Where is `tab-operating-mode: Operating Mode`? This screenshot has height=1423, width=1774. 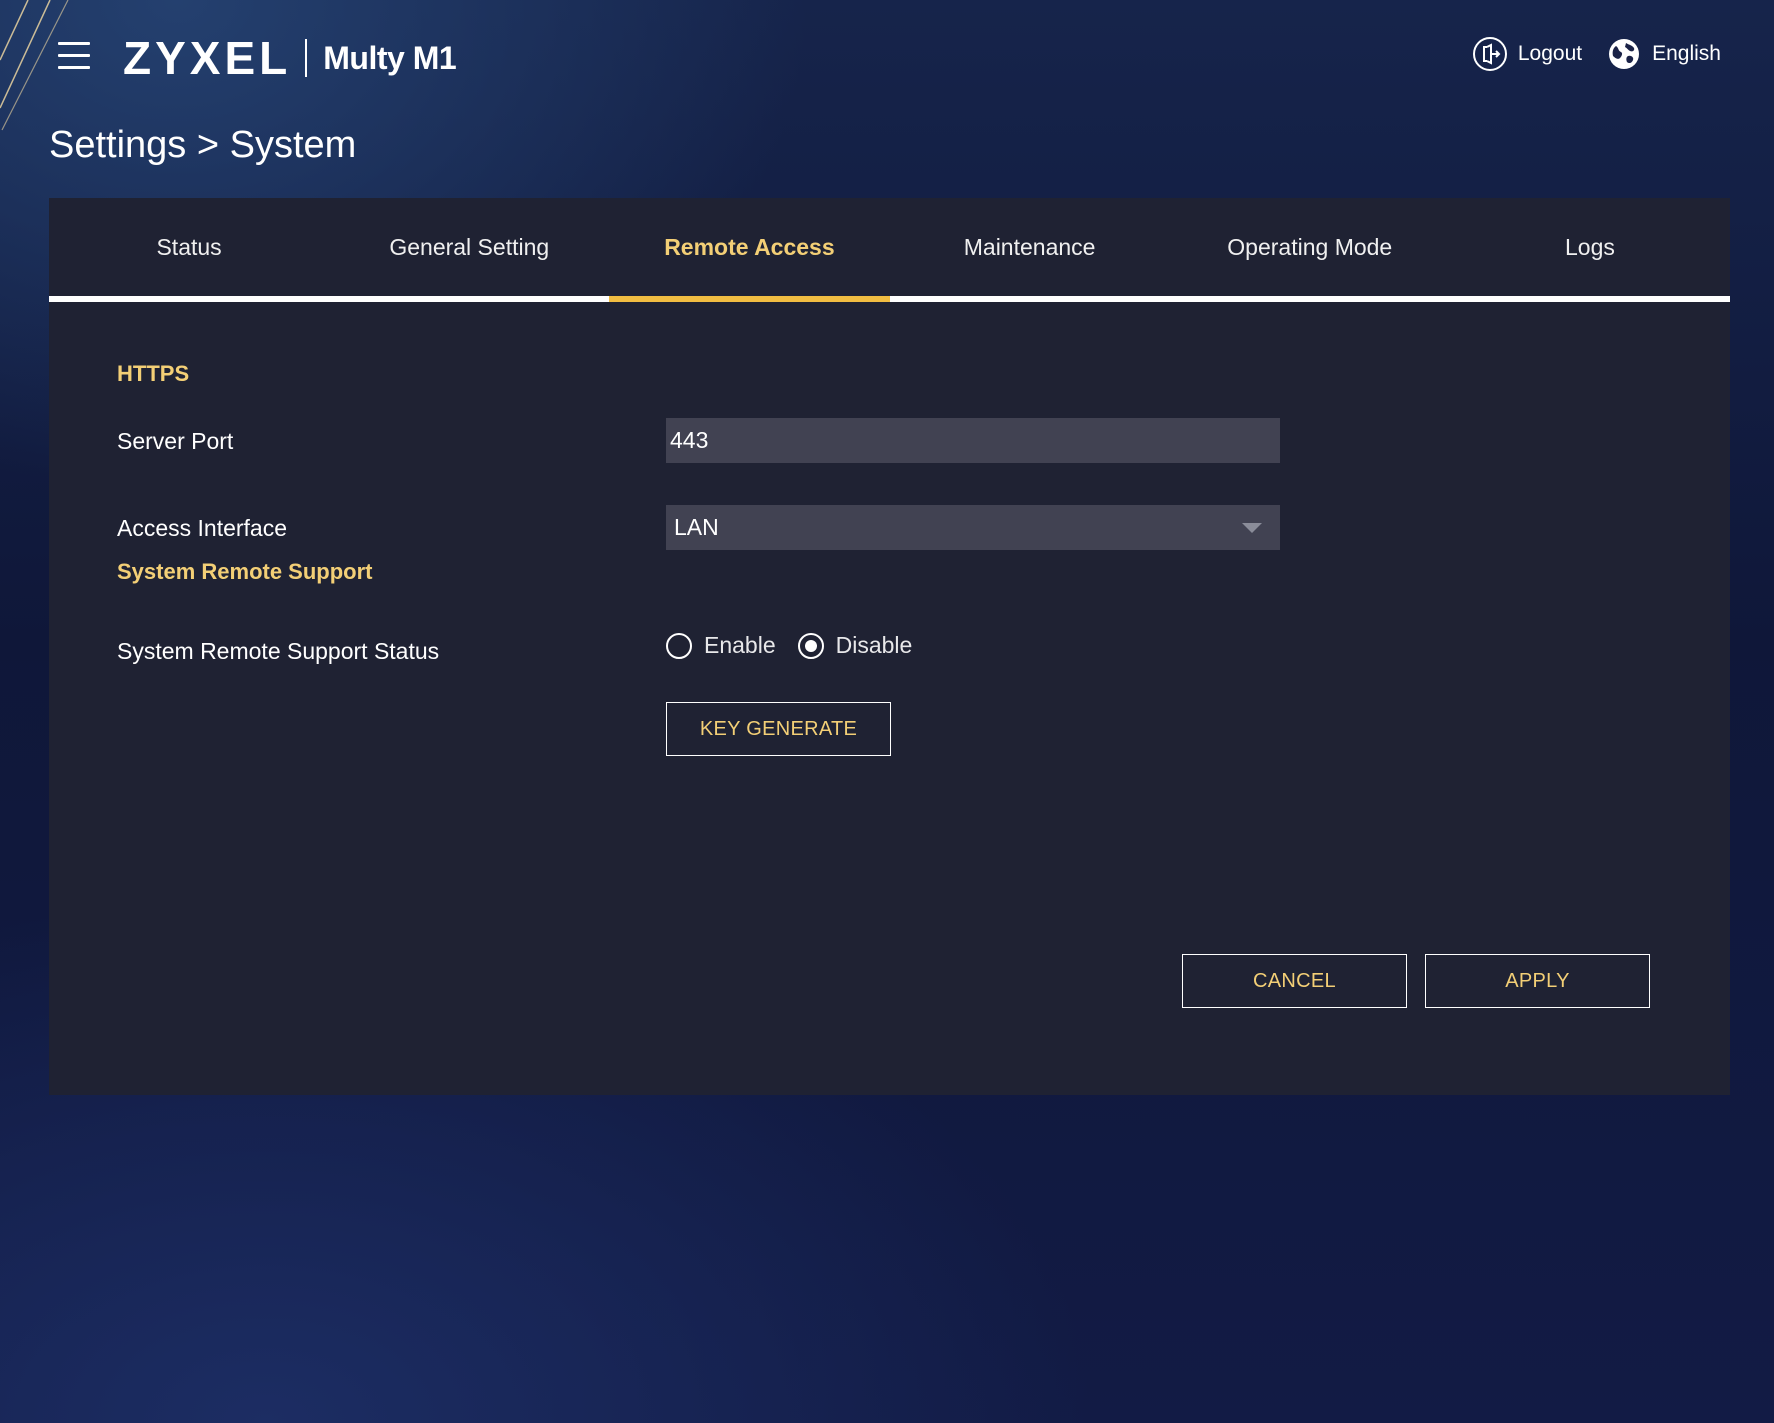
tab-operating-mode: Operating Mode is located at coordinates (1310, 247).